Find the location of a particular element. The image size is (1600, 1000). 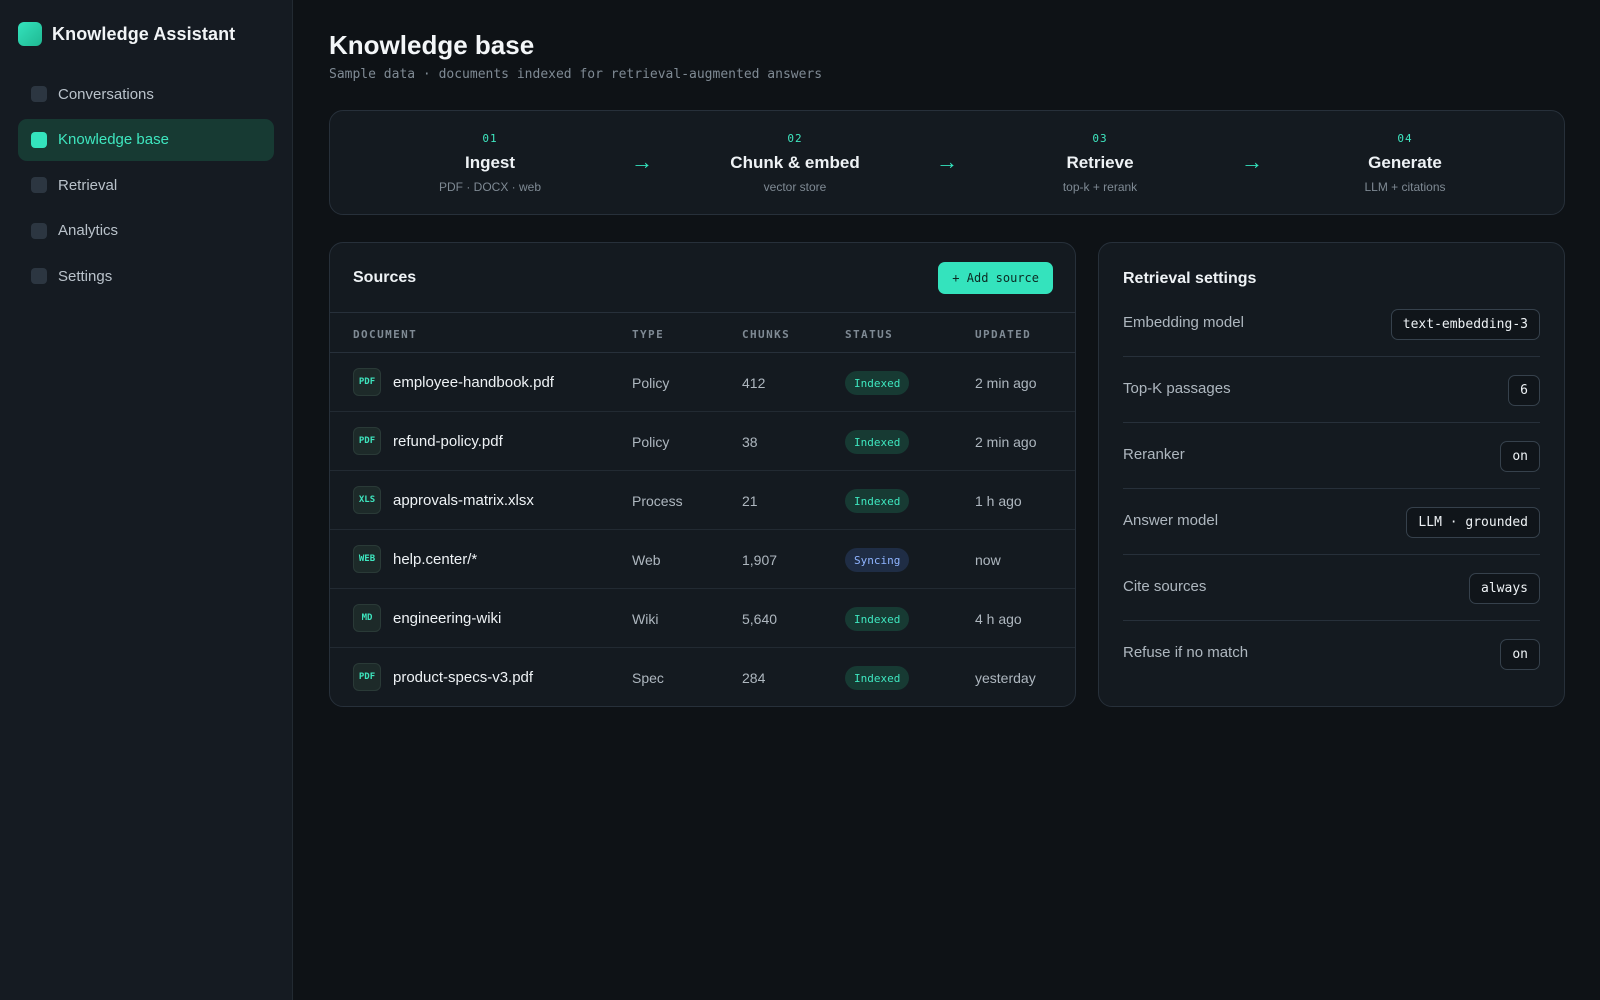

step-description: LLM + citations is located at coordinates (1405, 187).